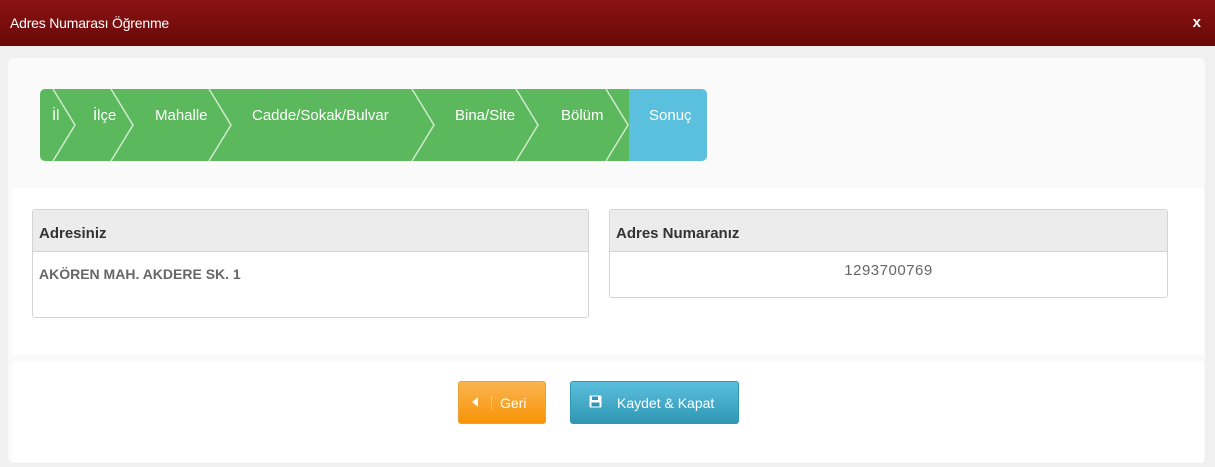 Image resolution: width=1215 pixels, height=467 pixels. Describe the element at coordinates (668, 125) in the screenshot. I see `step-sonuc: Sonuç` at that location.